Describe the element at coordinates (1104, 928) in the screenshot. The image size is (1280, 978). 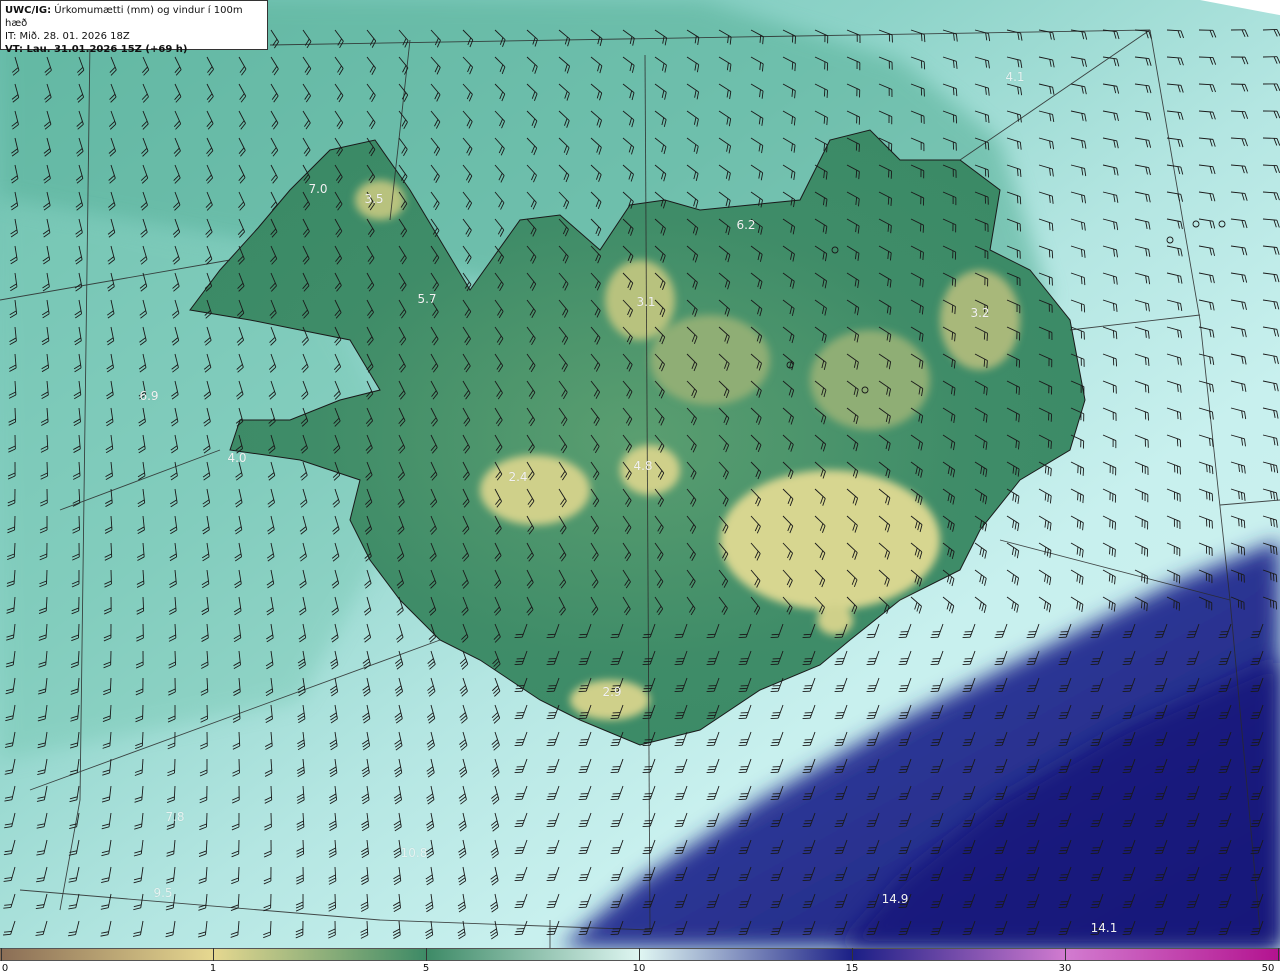
I see `map-value-label: 14.1` at that location.